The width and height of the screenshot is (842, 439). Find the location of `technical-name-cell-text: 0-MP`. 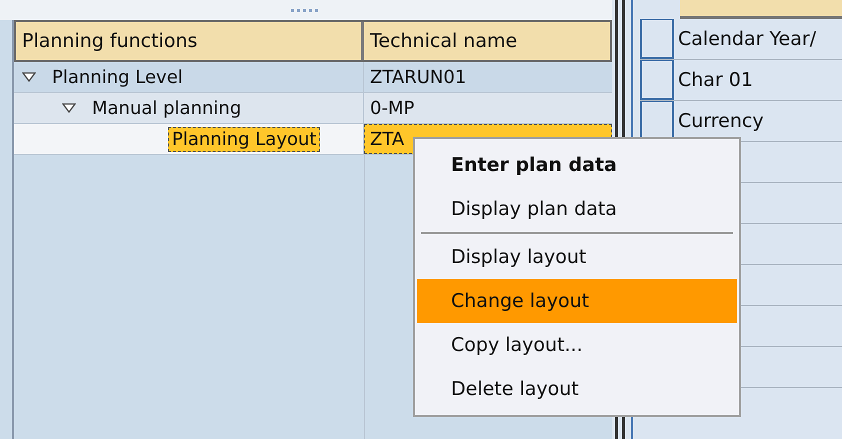

technical-name-cell-text: 0-MP is located at coordinates (392, 108).